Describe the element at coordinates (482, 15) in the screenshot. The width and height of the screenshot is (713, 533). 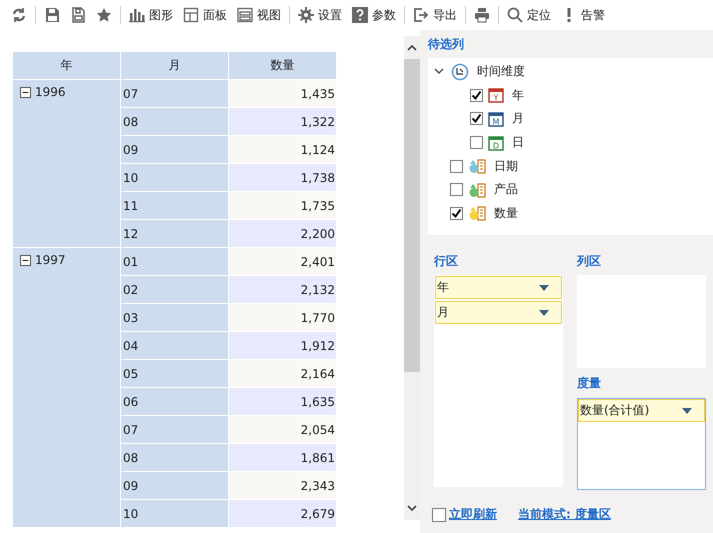
I see `print-icon` at that location.